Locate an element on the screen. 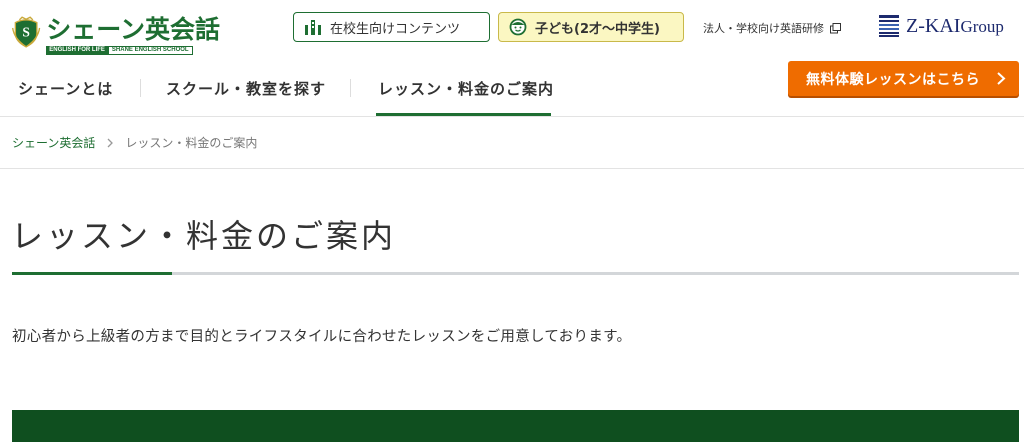  zkai-mark-icon is located at coordinates (889, 26).